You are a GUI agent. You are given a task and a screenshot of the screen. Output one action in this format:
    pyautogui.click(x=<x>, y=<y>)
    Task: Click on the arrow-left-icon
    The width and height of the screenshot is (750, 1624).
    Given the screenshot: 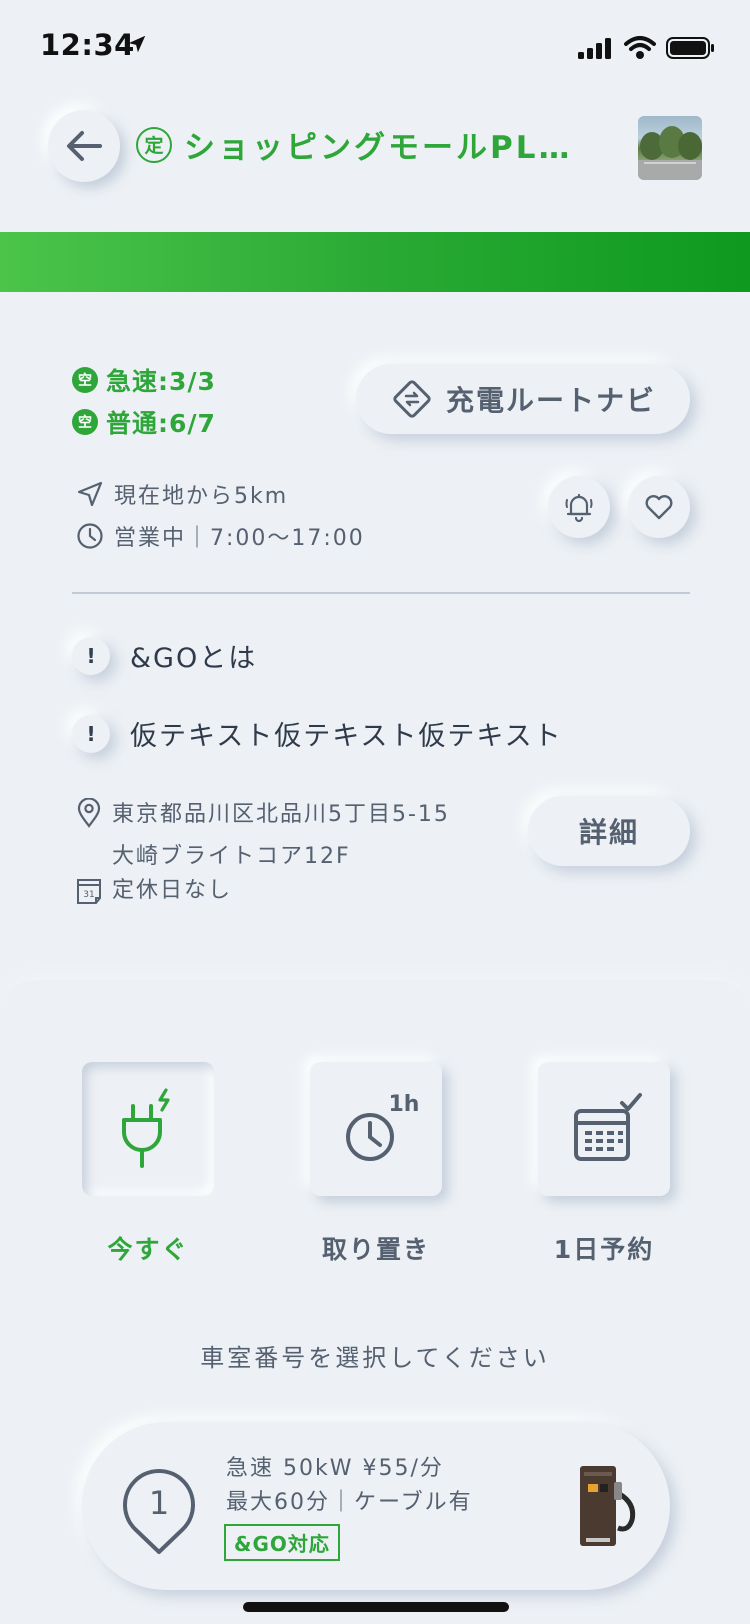 What is the action you would take?
    pyautogui.click(x=84, y=146)
    